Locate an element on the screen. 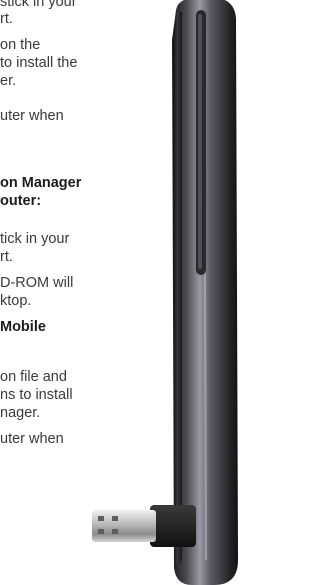  instruction-line: to install the is located at coordinates (39, 63).